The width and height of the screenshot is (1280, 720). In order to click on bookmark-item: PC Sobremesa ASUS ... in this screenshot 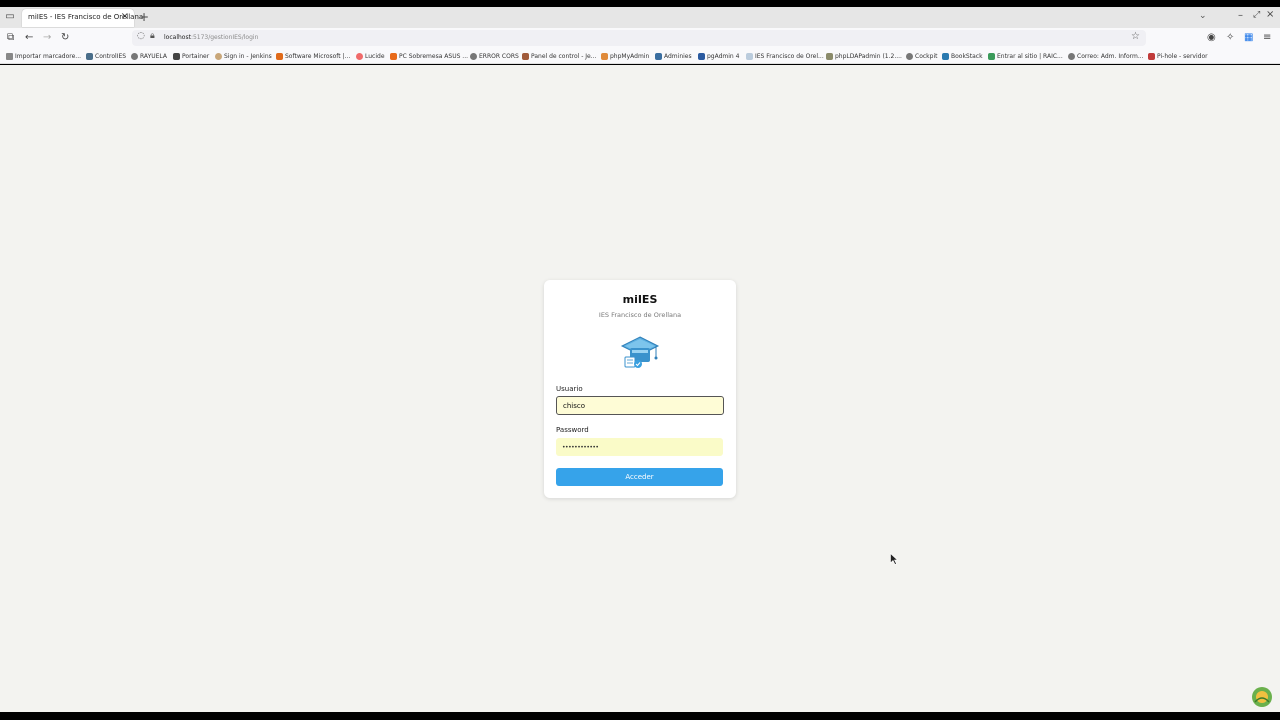, I will do `click(429, 56)`.